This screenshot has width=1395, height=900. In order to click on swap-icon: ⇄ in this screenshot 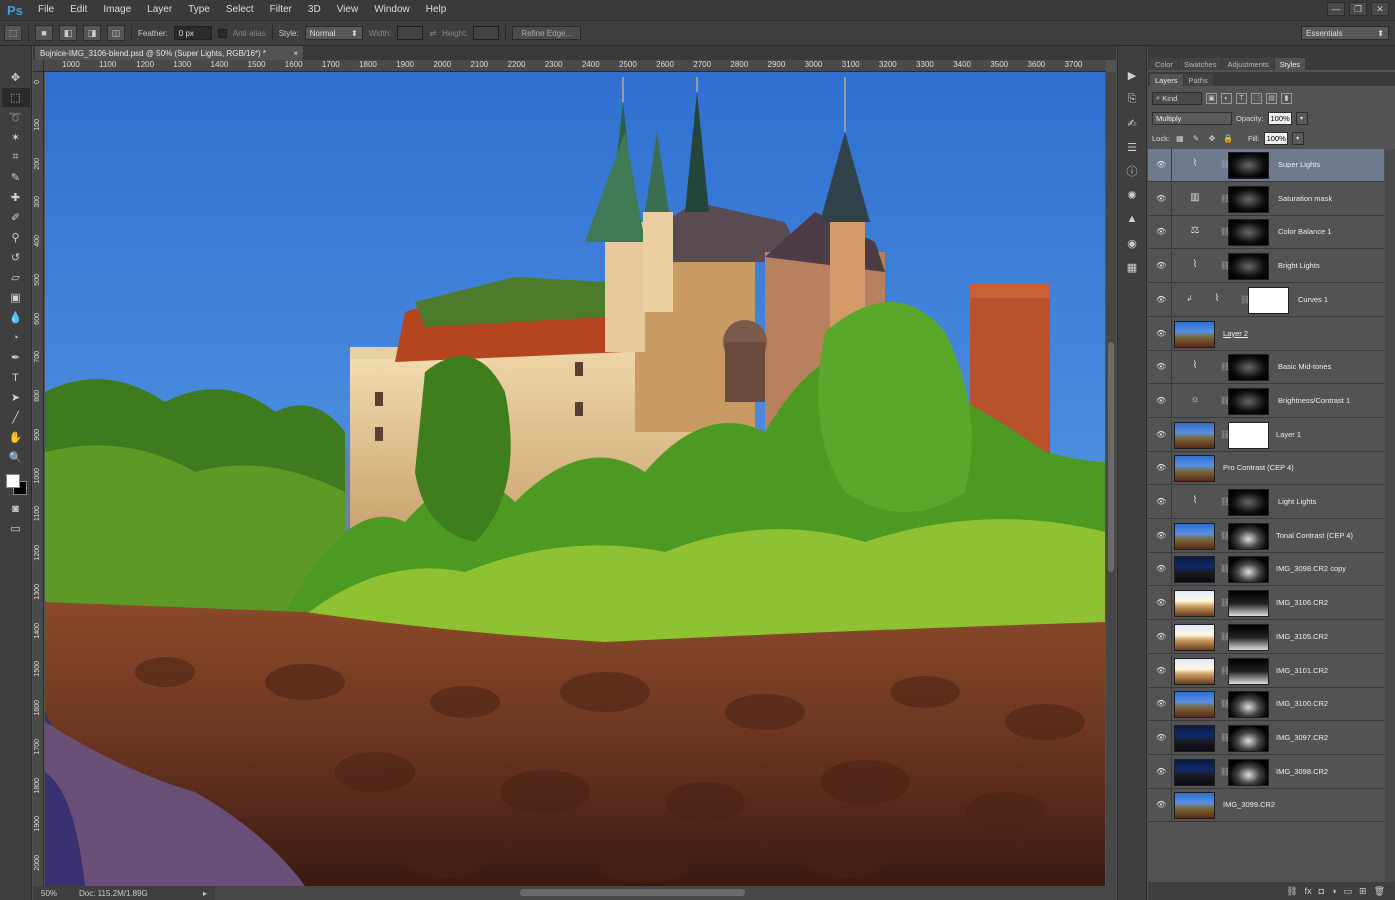, I will do `click(432, 33)`.